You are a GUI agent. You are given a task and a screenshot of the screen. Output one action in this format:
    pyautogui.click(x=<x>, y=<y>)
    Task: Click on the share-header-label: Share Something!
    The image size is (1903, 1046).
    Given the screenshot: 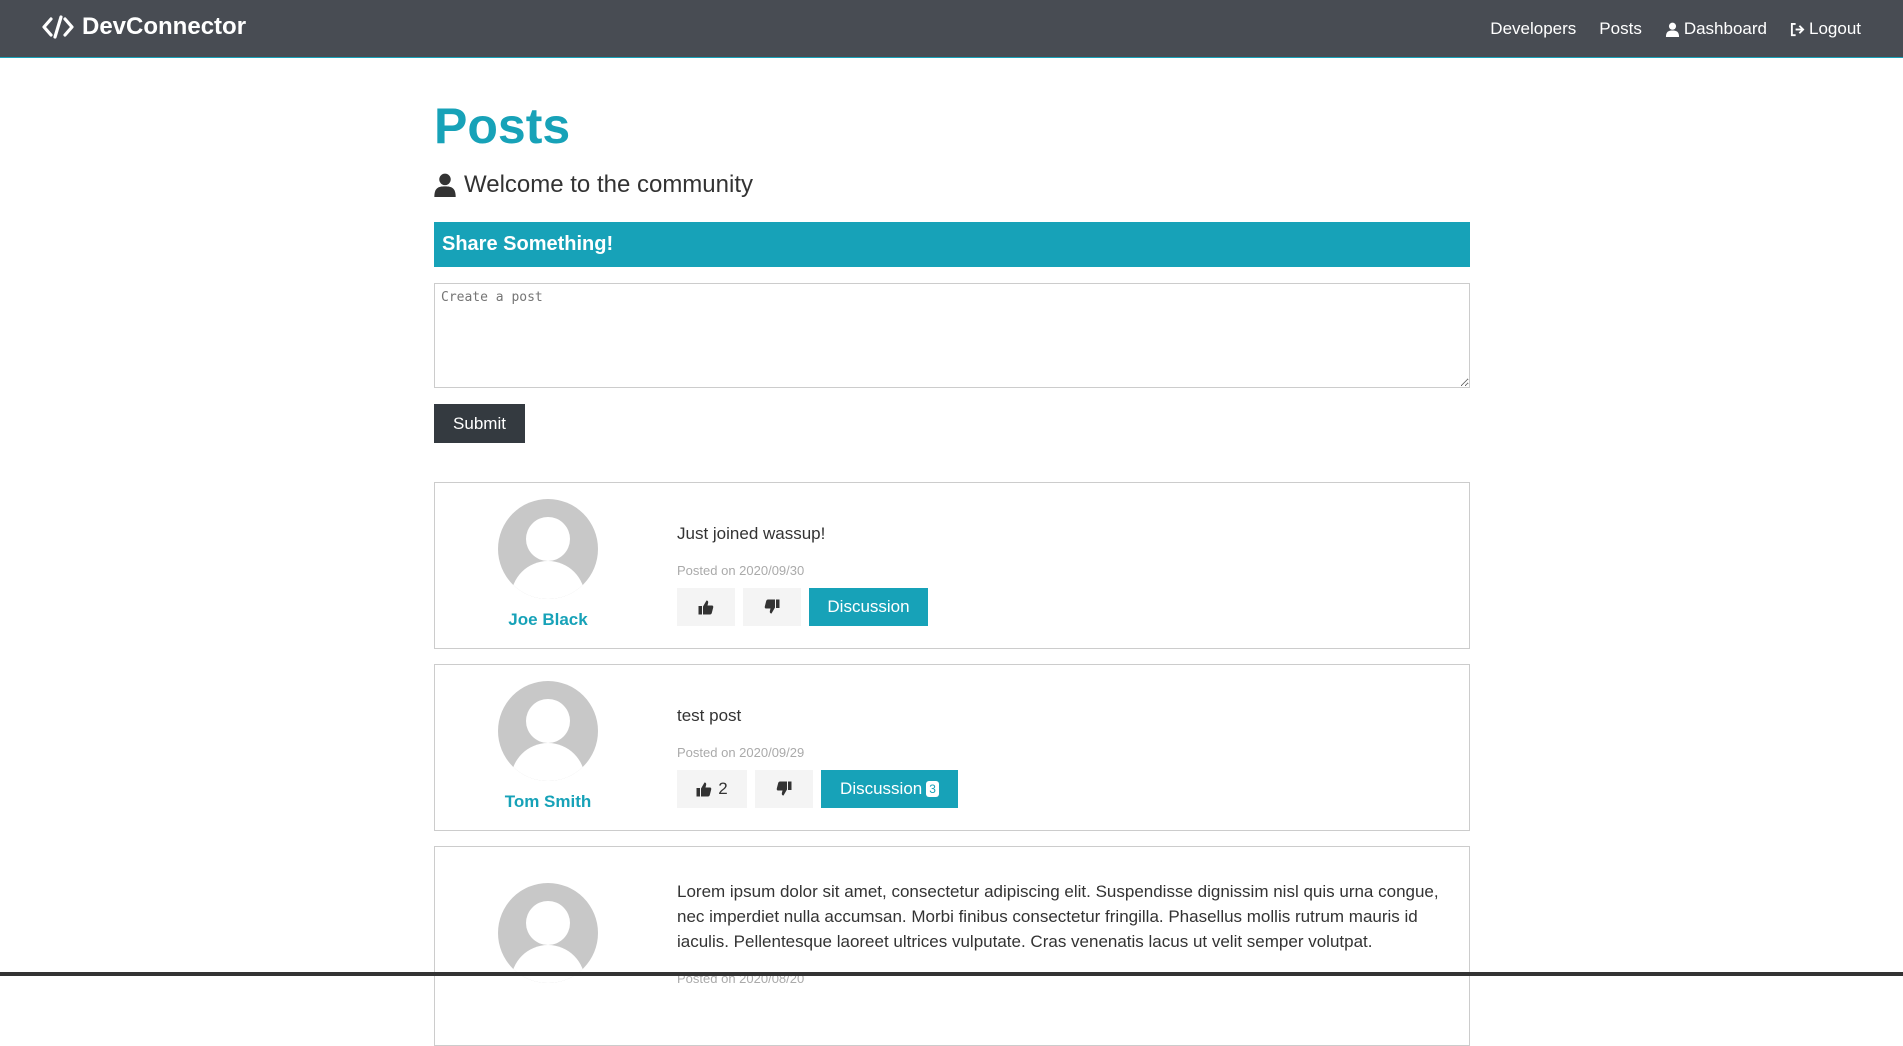 What is the action you would take?
    pyautogui.click(x=528, y=244)
    